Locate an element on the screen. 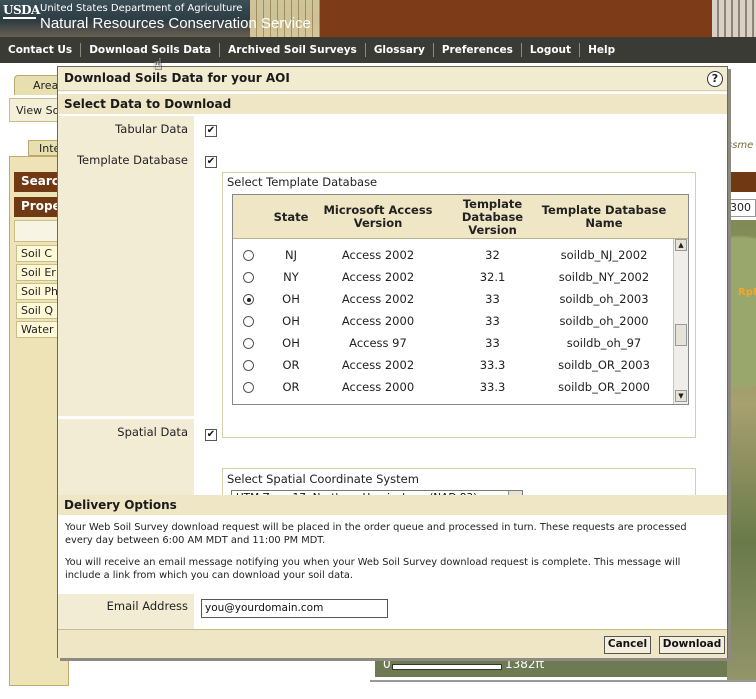  template-database-label: Template Database is located at coordinates (132, 160).